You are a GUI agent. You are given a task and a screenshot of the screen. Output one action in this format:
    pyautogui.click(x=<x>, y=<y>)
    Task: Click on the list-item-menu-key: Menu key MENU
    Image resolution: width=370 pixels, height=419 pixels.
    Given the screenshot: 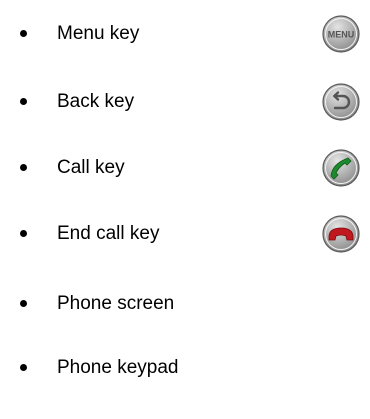 What is the action you would take?
    pyautogui.click(x=185, y=34)
    